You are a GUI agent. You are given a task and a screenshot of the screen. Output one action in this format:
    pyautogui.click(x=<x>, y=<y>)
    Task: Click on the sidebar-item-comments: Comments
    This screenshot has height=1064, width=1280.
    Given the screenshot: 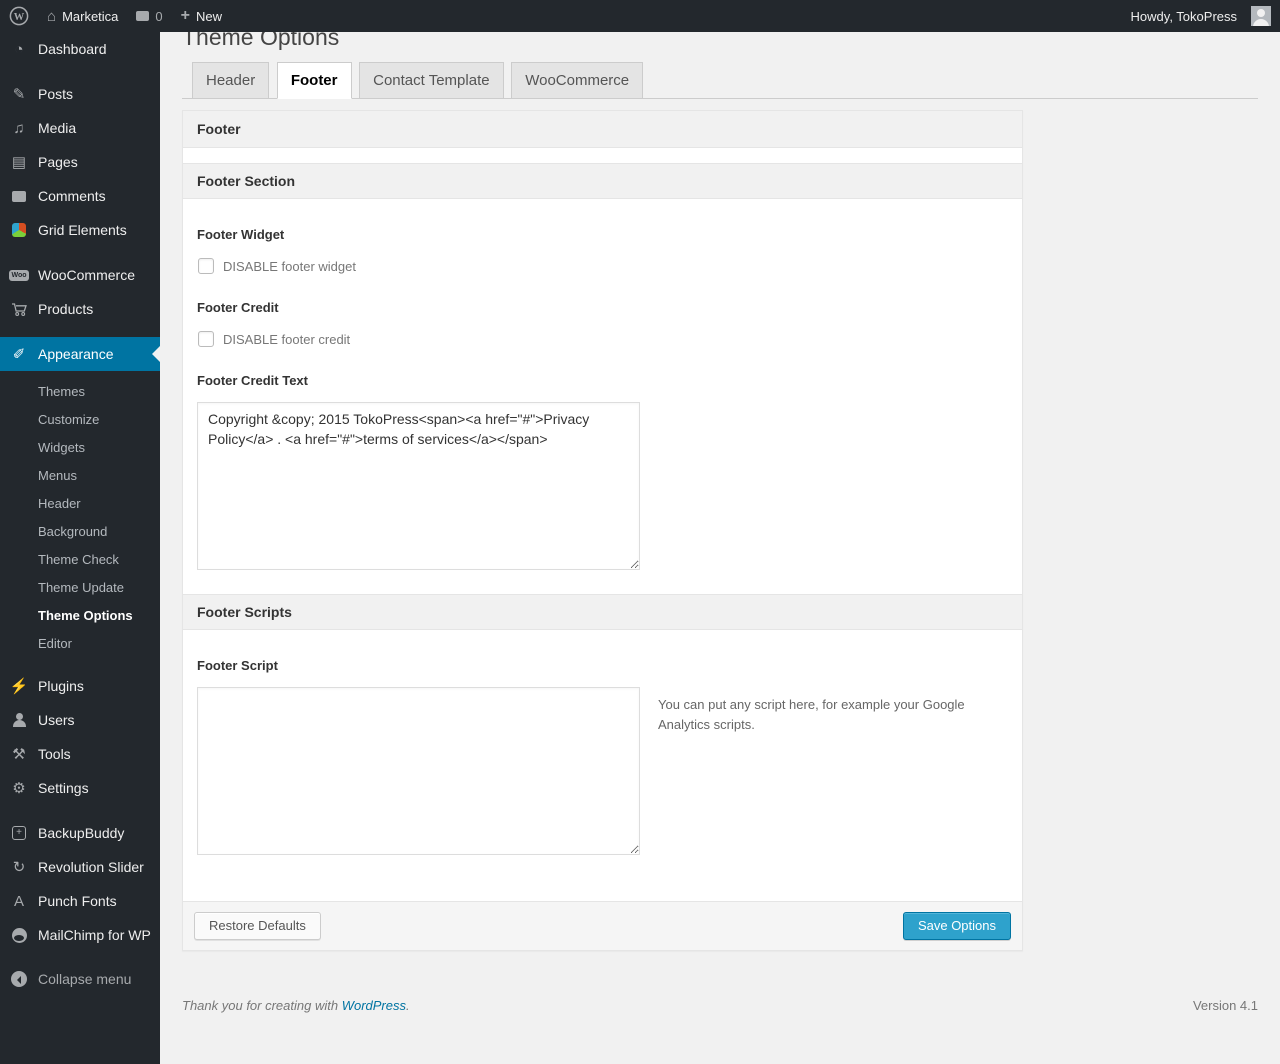 What is the action you would take?
    pyautogui.click(x=80, y=196)
    